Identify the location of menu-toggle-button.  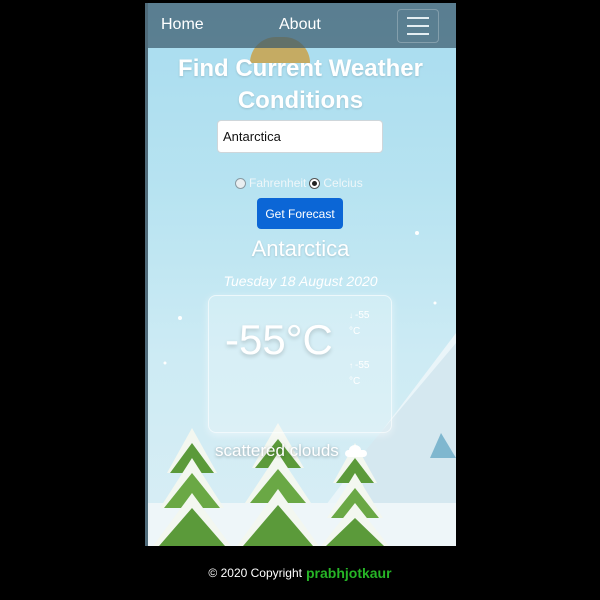
(418, 26).